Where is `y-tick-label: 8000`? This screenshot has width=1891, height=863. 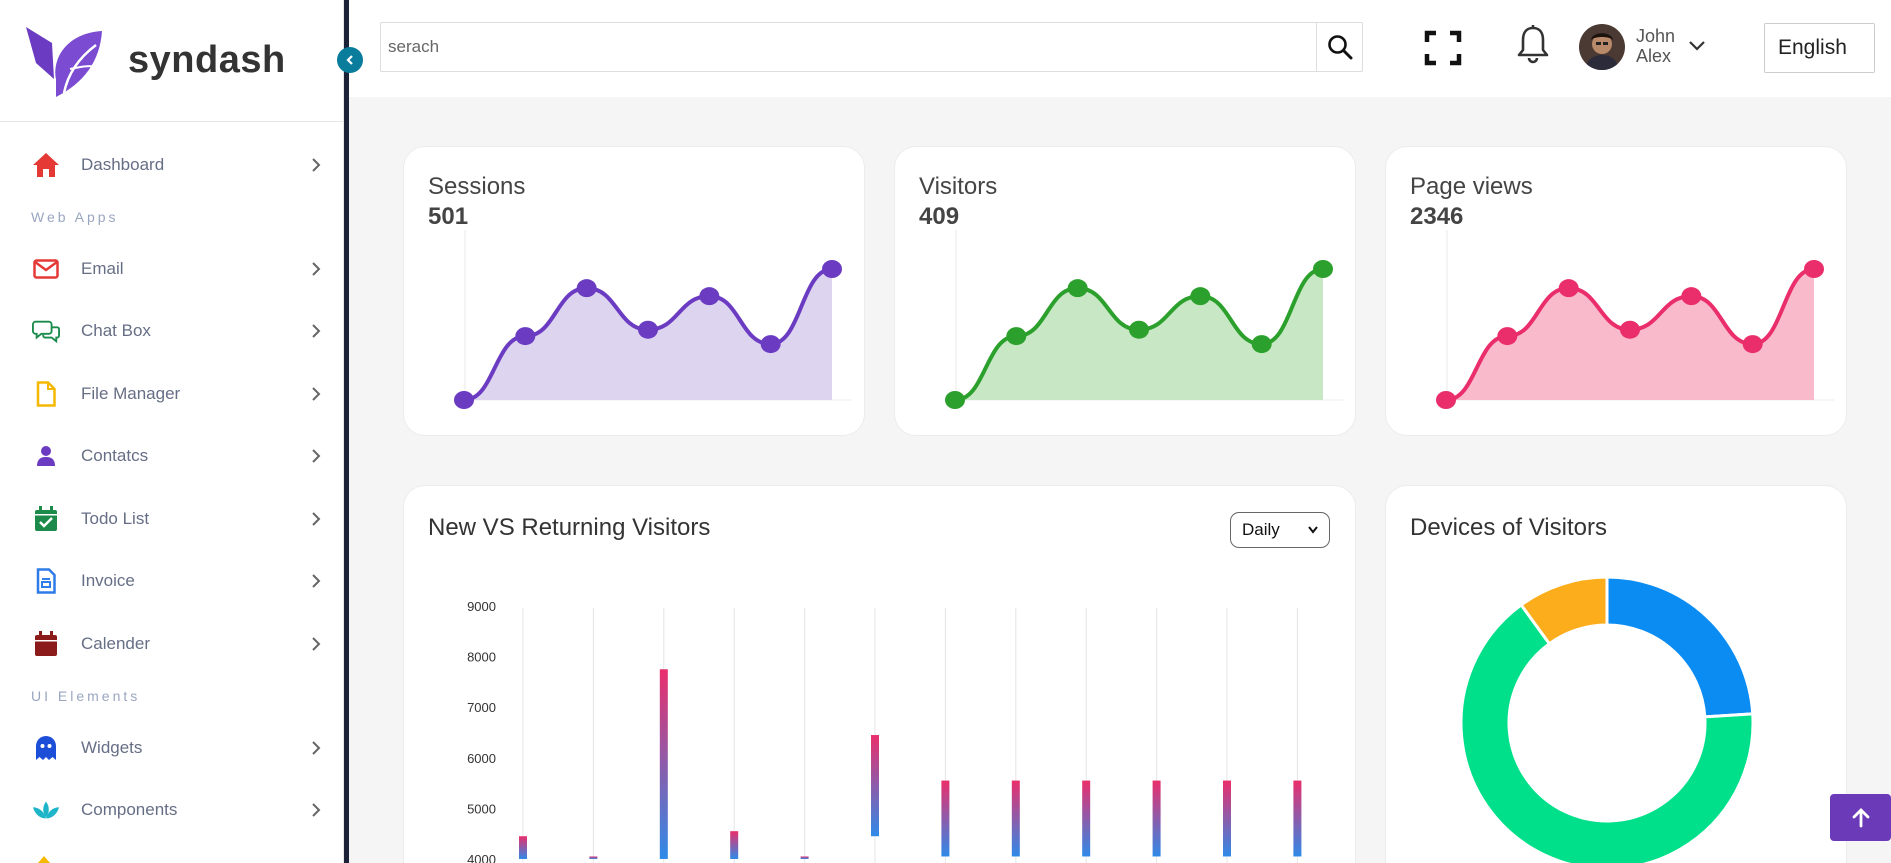
y-tick-label: 8000 is located at coordinates (481, 657).